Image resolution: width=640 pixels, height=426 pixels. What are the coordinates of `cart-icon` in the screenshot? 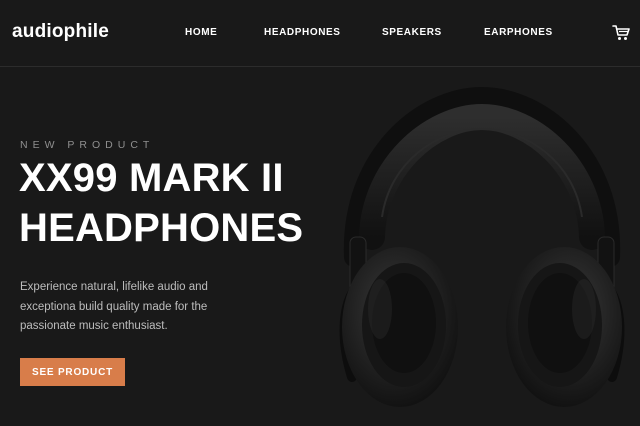 It's located at (621, 33).